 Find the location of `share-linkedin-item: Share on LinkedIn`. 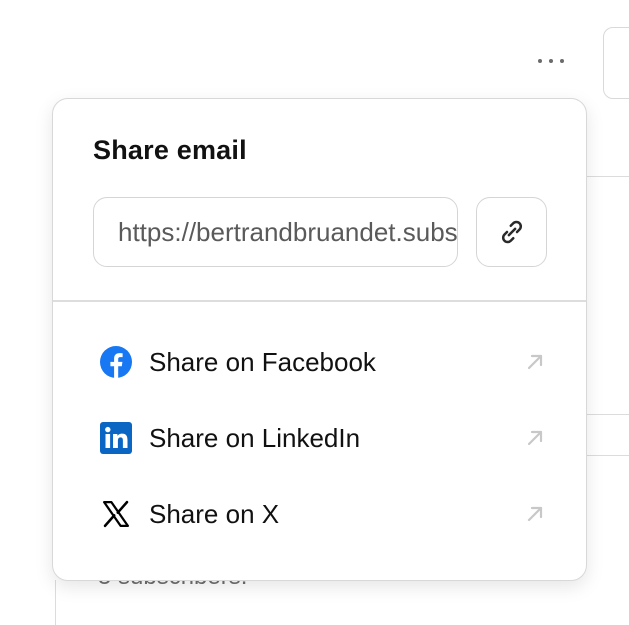

share-linkedin-item: Share on LinkedIn is located at coordinates (320, 438).